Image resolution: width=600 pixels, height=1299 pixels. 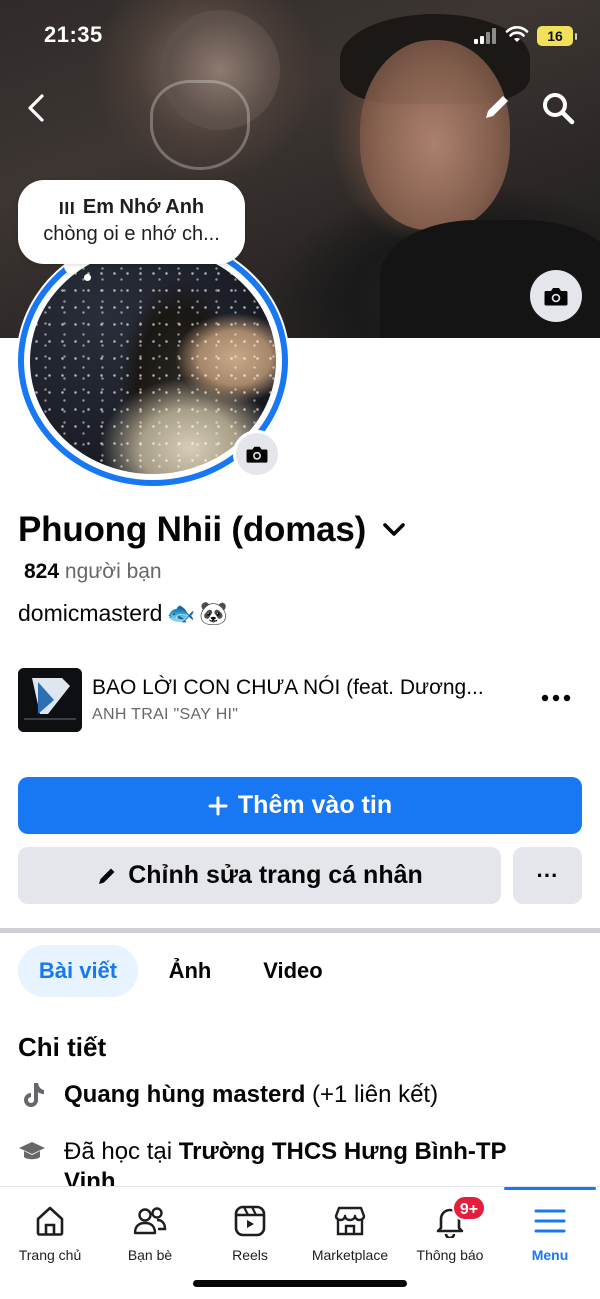 What do you see at coordinates (78, 971) in the screenshot?
I see `tab-posts: Bài viết` at bounding box center [78, 971].